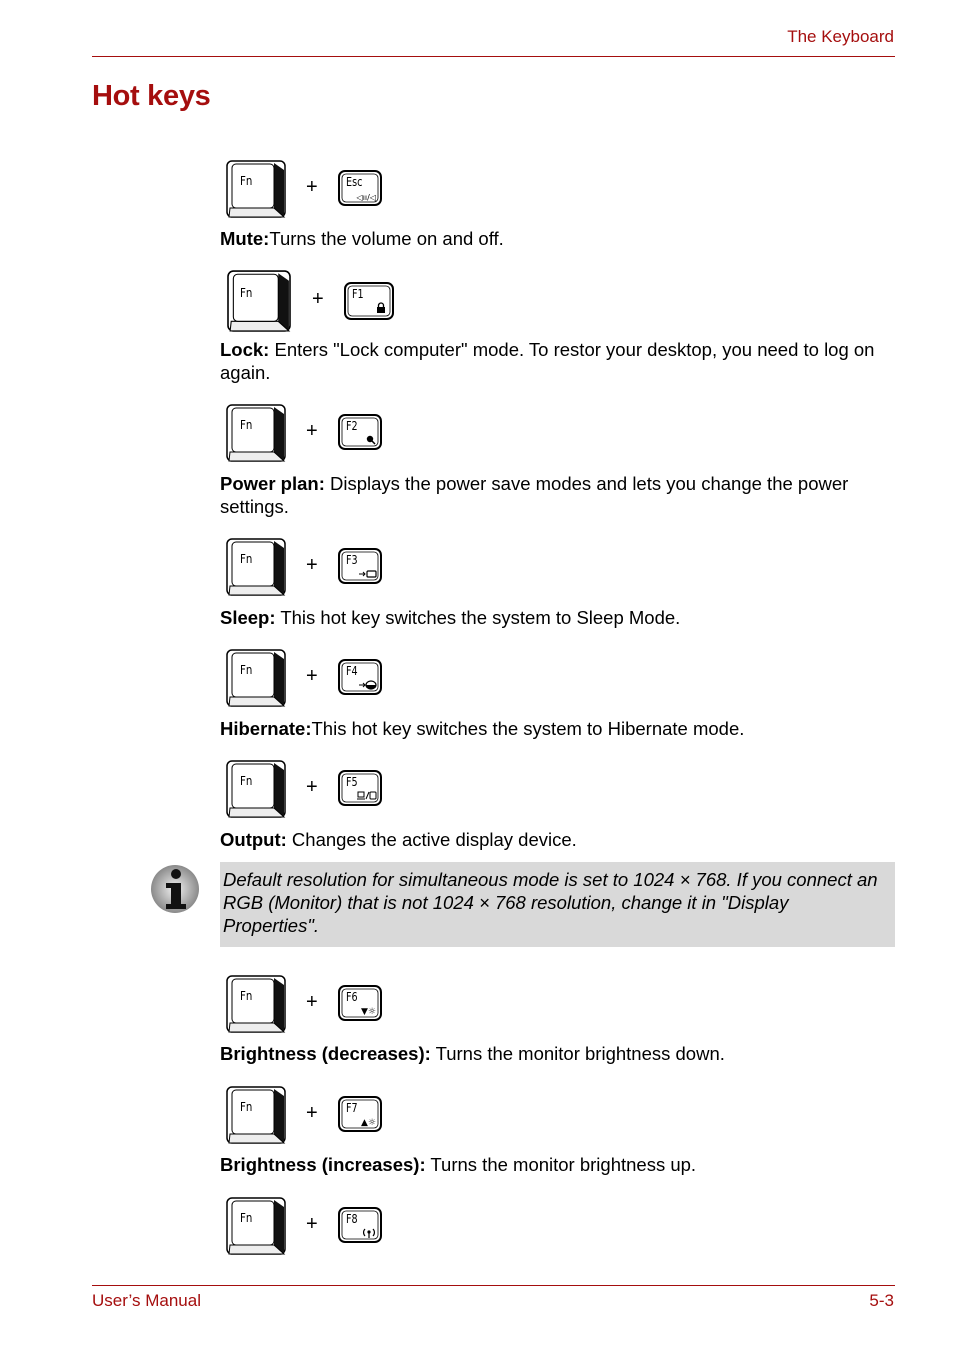  I want to click on function-key: F1, so click(369, 301).